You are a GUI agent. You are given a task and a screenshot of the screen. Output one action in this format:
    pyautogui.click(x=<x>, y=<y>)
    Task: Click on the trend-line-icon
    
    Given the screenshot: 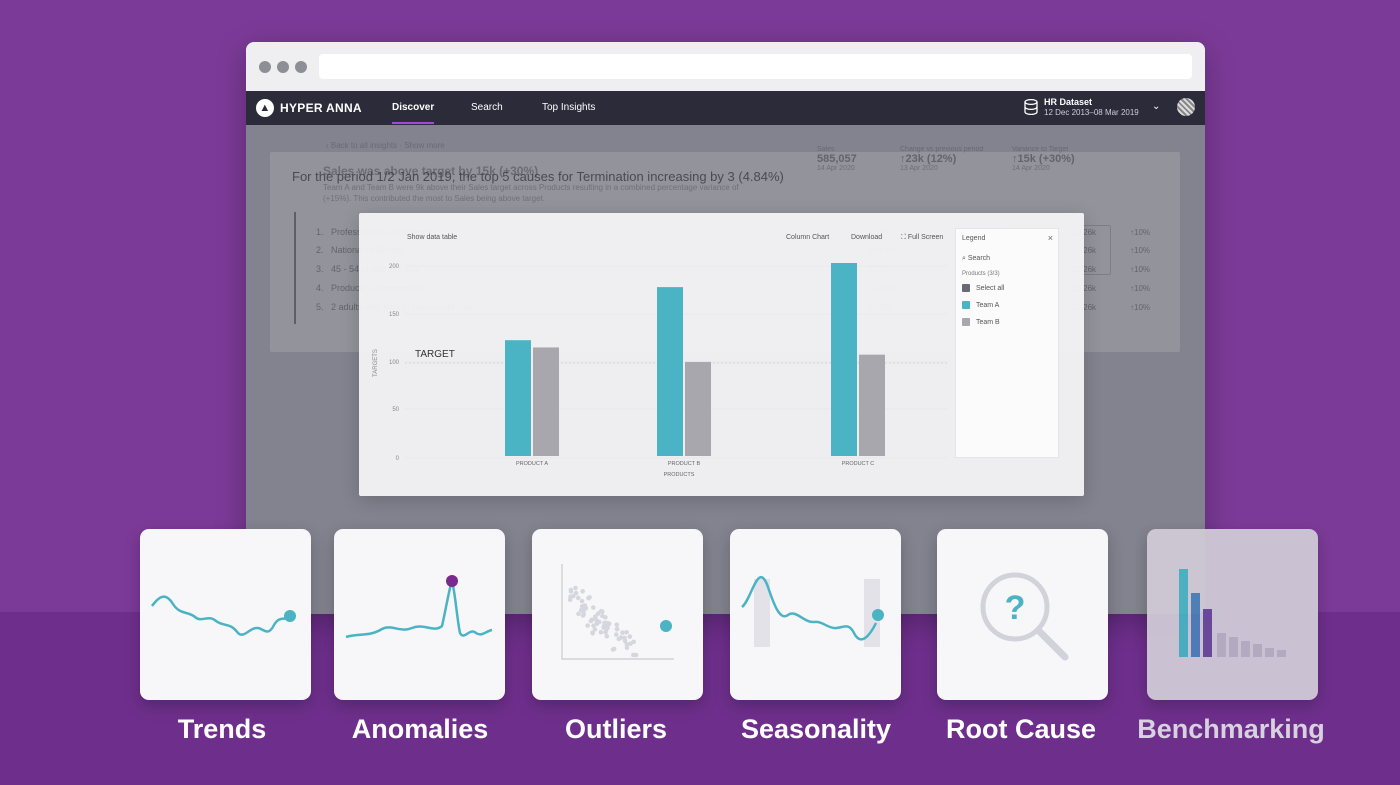 What is the action you would take?
    pyautogui.click(x=223, y=615)
    